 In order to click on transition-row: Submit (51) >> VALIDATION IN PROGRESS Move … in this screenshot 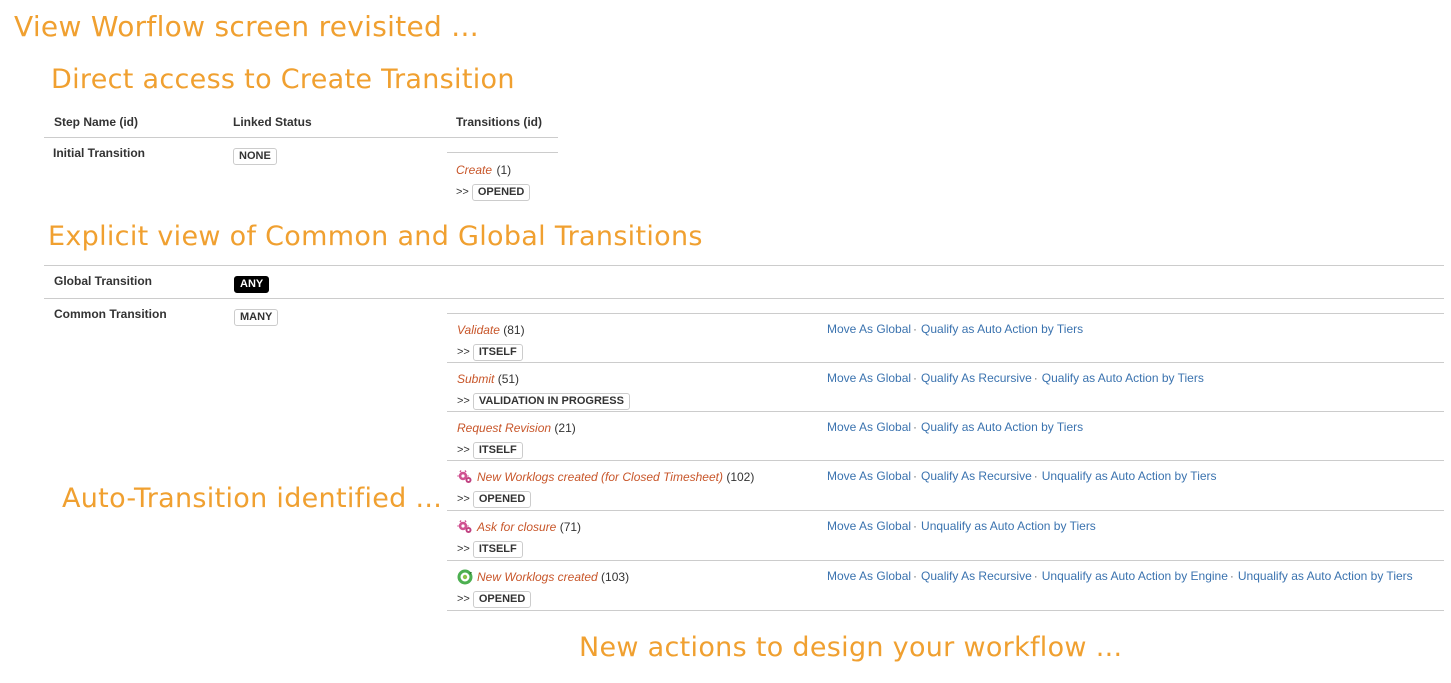, I will do `click(945, 386)`.